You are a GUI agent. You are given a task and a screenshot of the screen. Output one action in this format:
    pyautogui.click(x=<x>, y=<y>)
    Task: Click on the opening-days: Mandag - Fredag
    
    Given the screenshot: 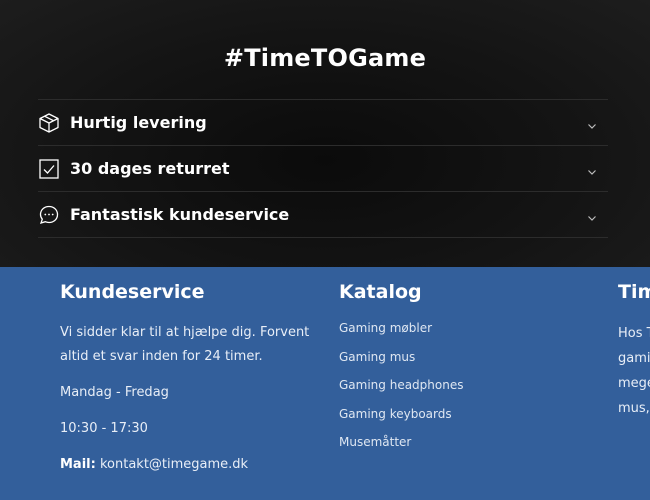 What is the action you would take?
    pyautogui.click(x=114, y=392)
    